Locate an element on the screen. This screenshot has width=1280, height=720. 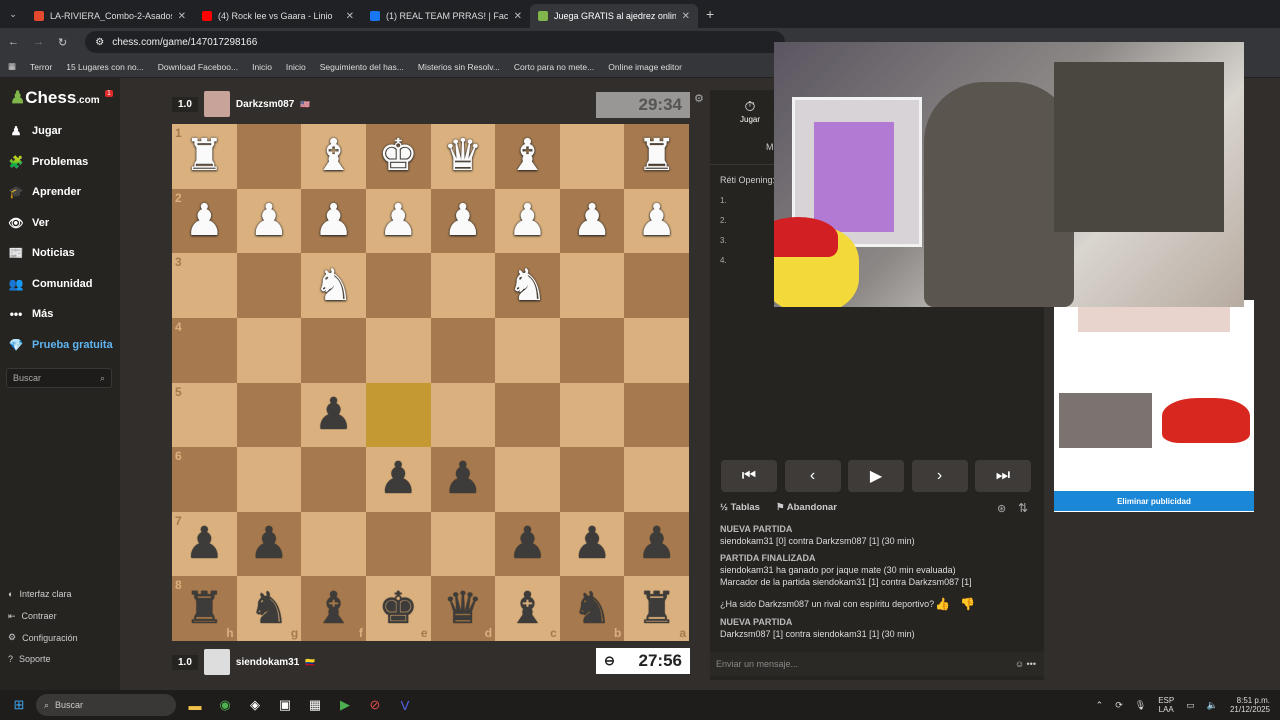
analysis-icon: ⊛ is located at coordinates (1001, 508).